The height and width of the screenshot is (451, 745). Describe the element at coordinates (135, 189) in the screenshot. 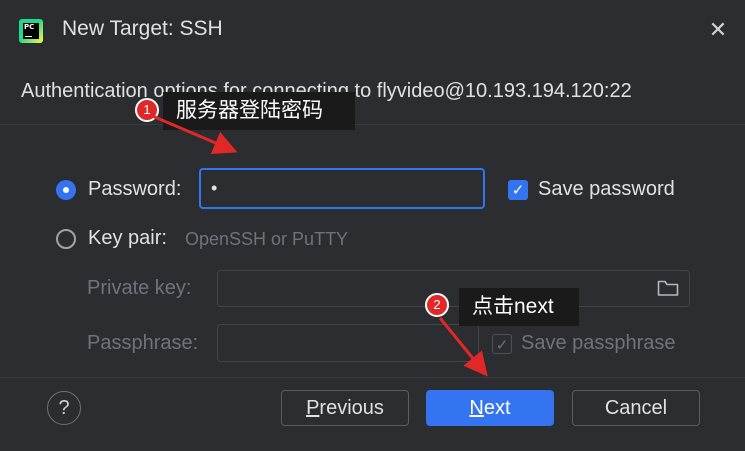

I see `password-label: Password:` at that location.